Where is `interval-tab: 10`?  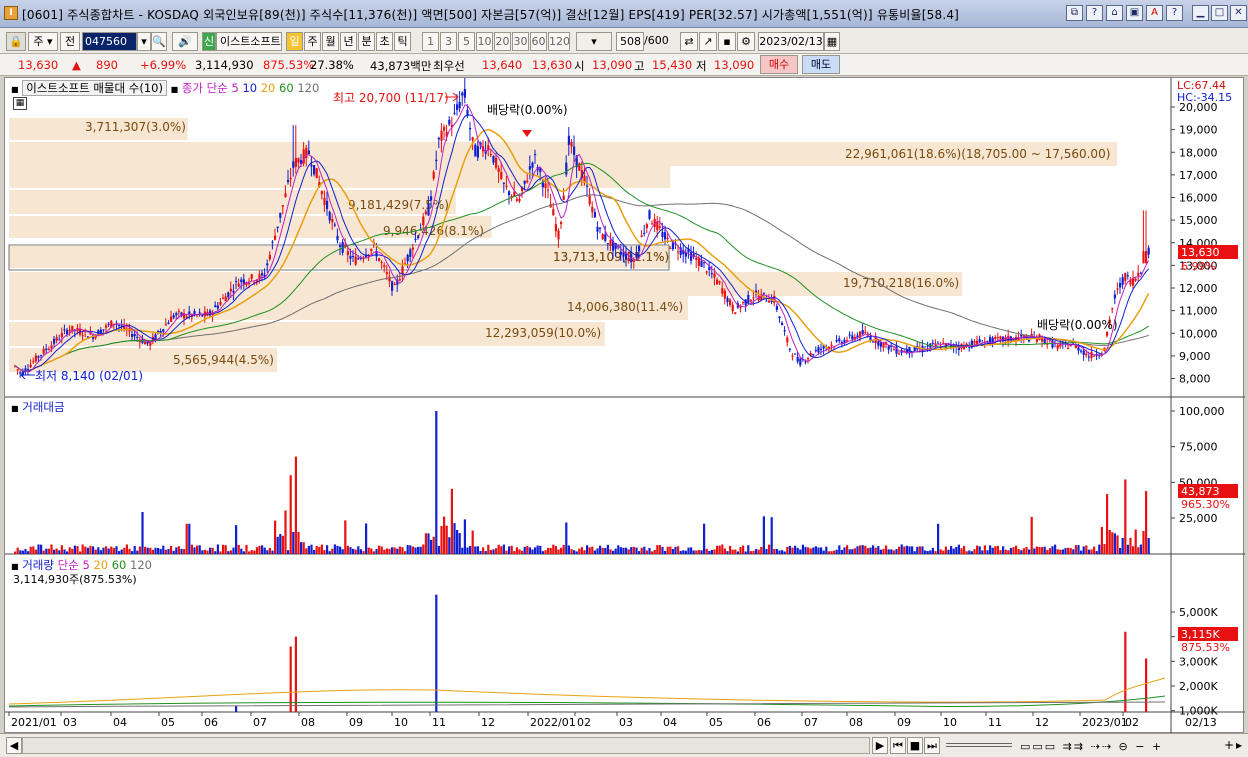 interval-tab: 10 is located at coordinates (484, 41).